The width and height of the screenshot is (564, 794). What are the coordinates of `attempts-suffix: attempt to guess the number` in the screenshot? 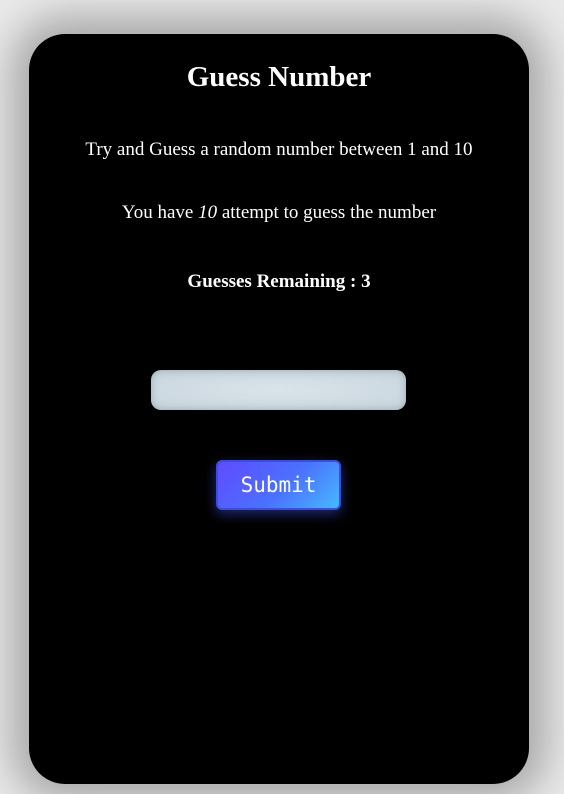 It's located at (327, 212).